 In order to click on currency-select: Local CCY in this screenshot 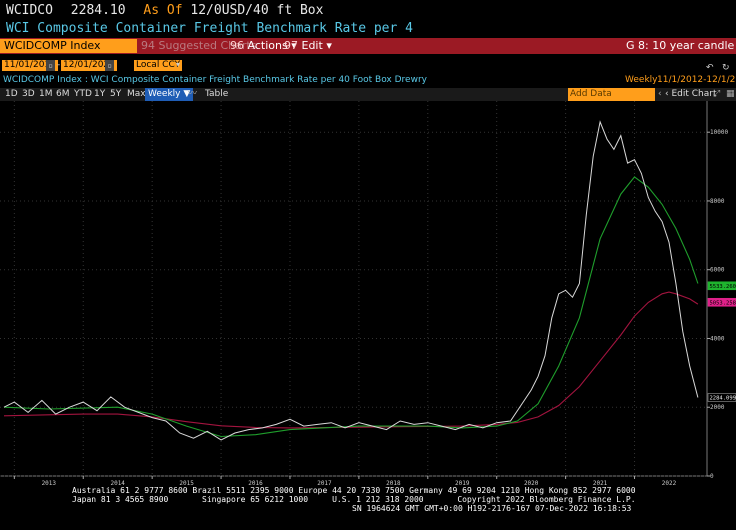, I will do `click(158, 65)`.